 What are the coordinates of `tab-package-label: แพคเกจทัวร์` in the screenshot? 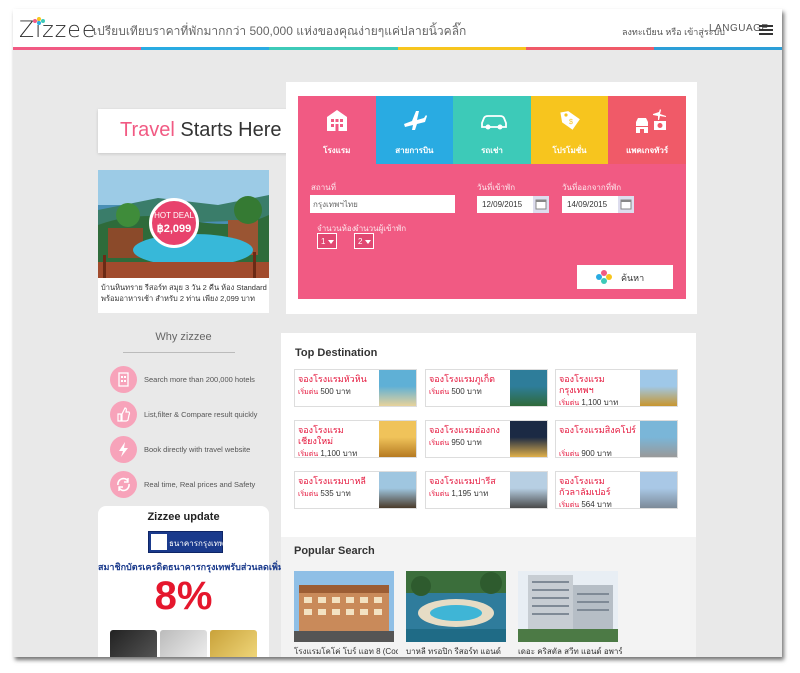 It's located at (647, 150).